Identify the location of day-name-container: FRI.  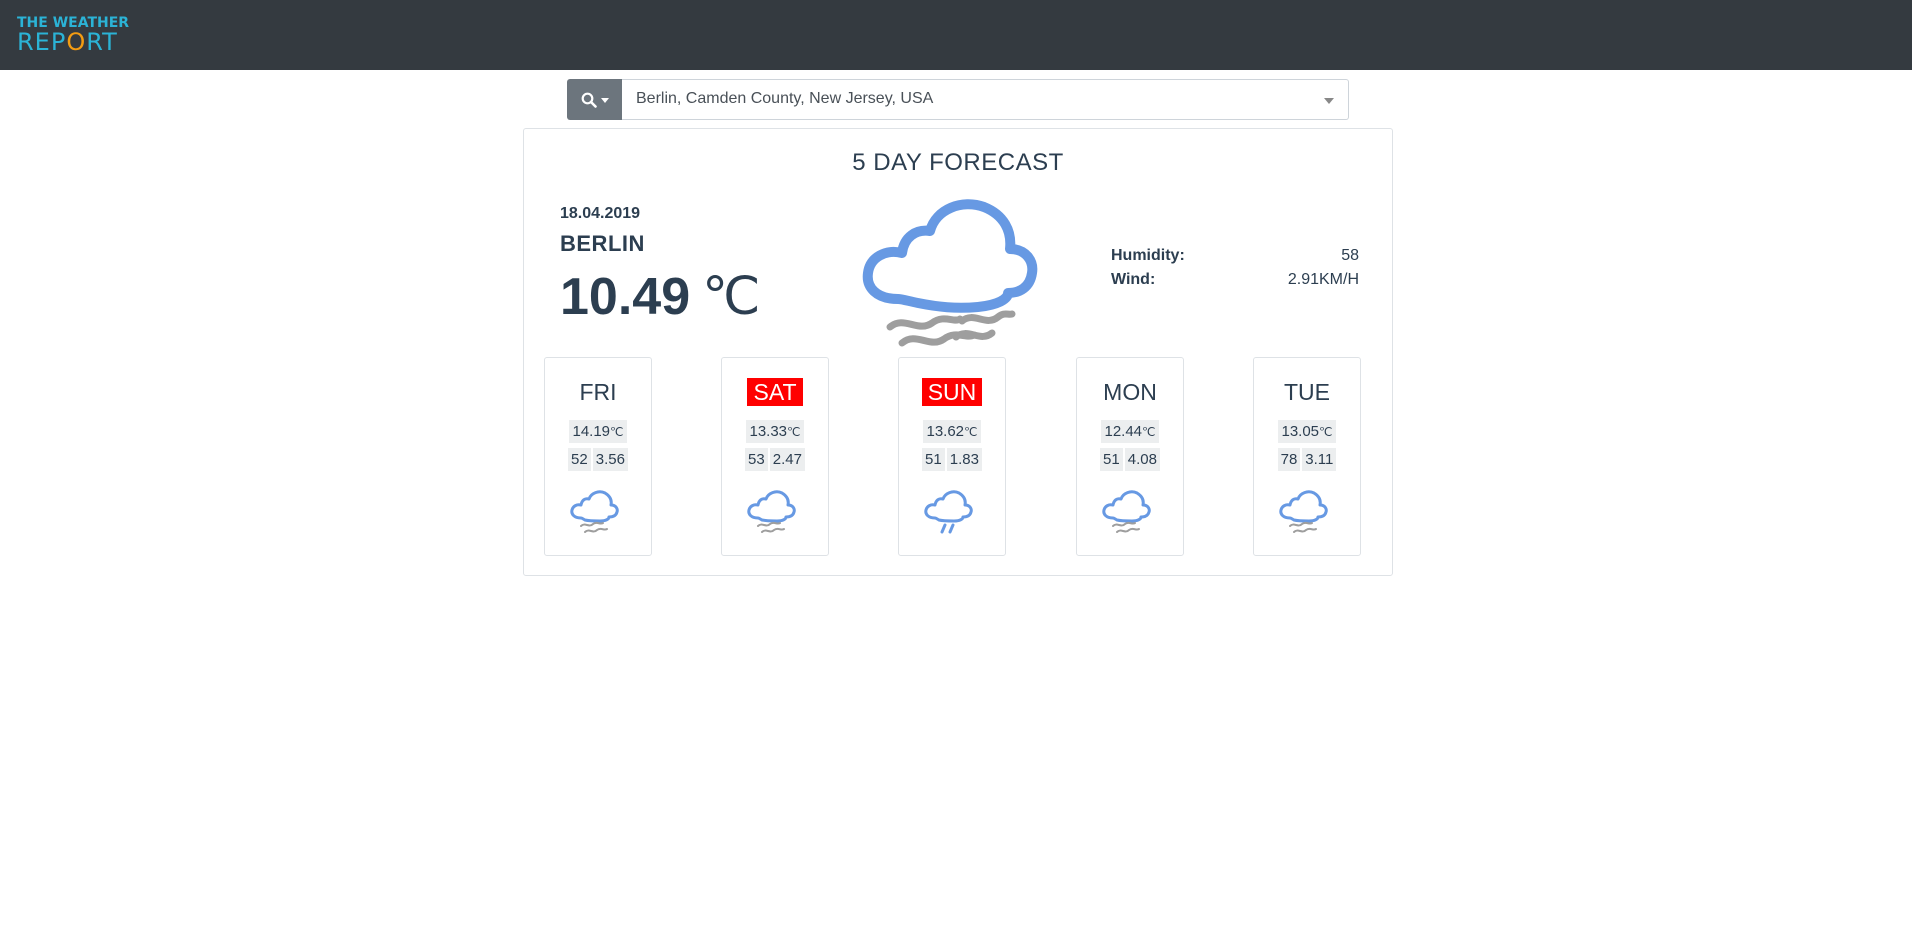
(598, 392).